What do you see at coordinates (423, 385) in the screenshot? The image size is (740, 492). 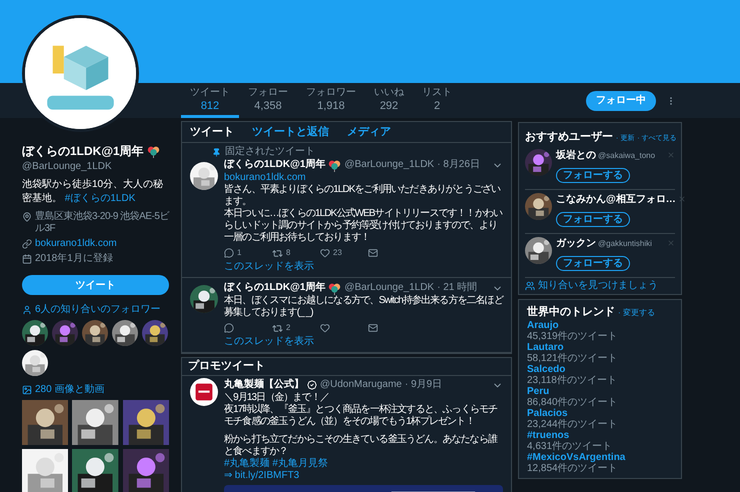 I see `tweet-time: · 9月9日` at bounding box center [423, 385].